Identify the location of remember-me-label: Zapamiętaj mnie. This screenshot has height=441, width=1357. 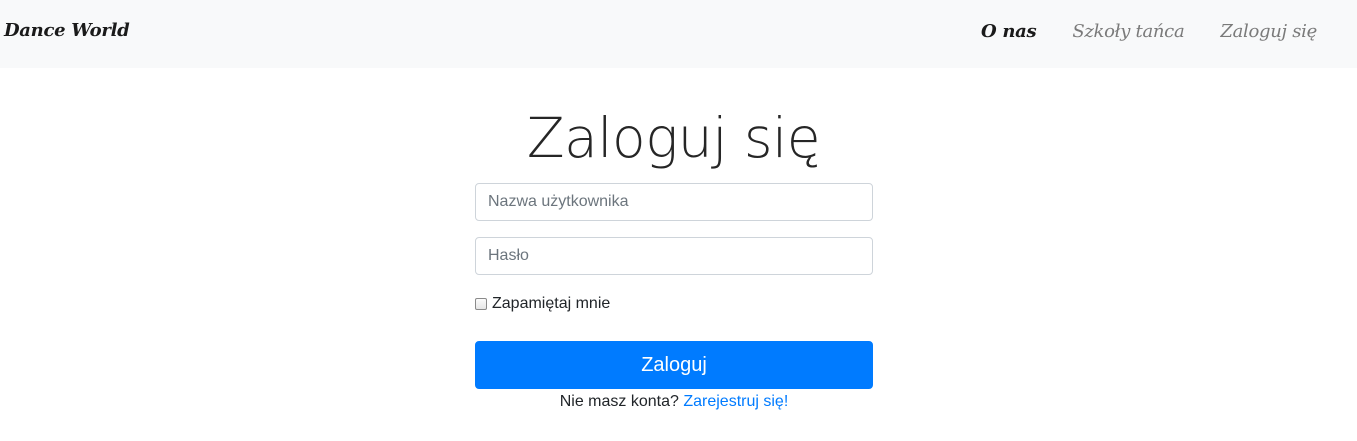
(551, 304).